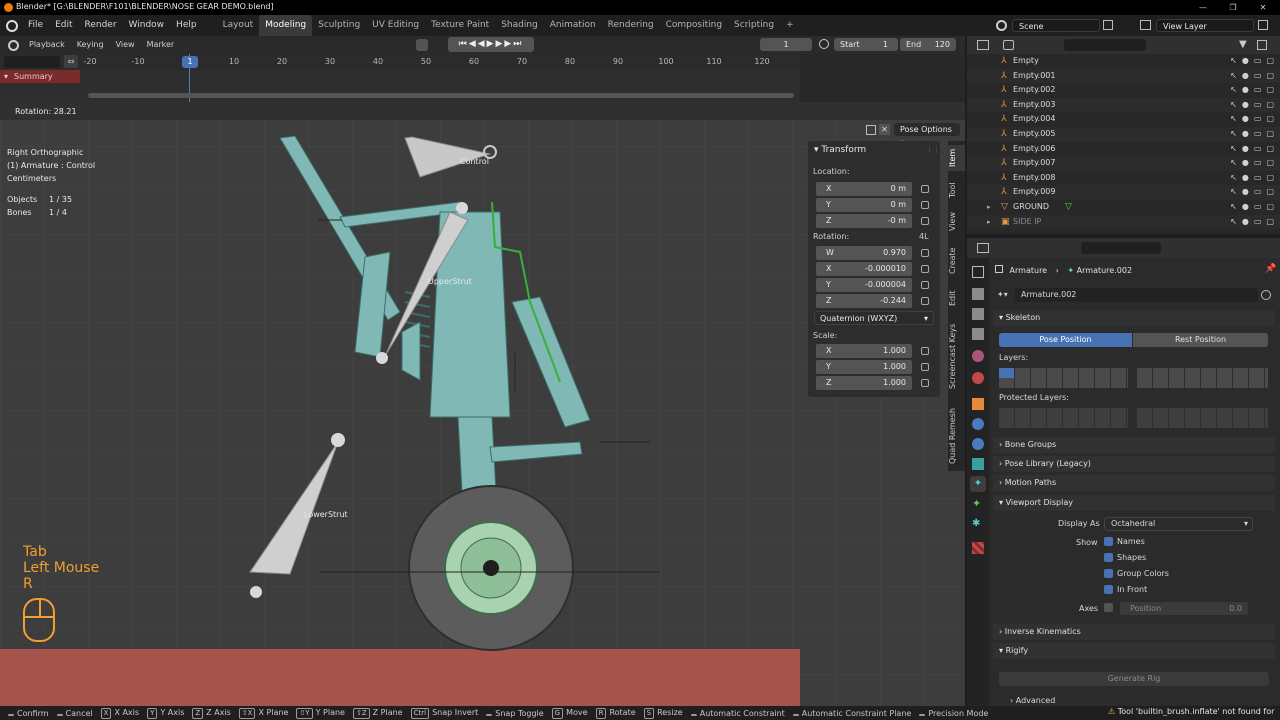  What do you see at coordinates (1063, 378) in the screenshot?
I see `layers-grid-left` at bounding box center [1063, 378].